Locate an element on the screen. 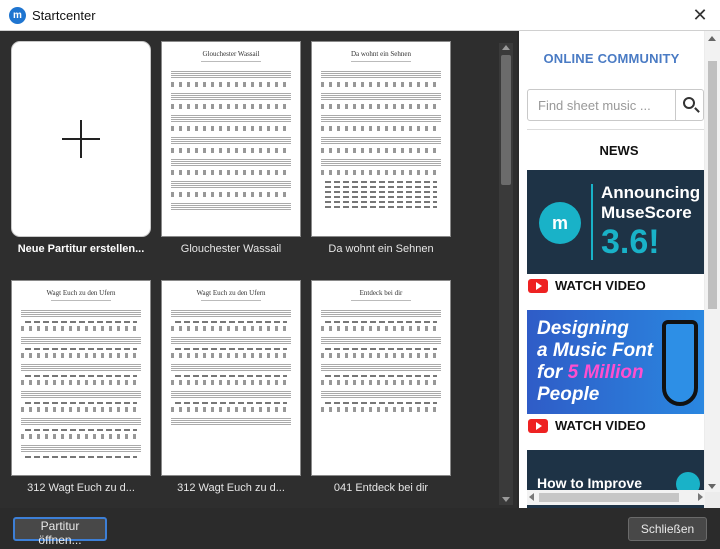 The image size is (720, 549). panel-horizontal-scrollbar is located at coordinates (616, 497).